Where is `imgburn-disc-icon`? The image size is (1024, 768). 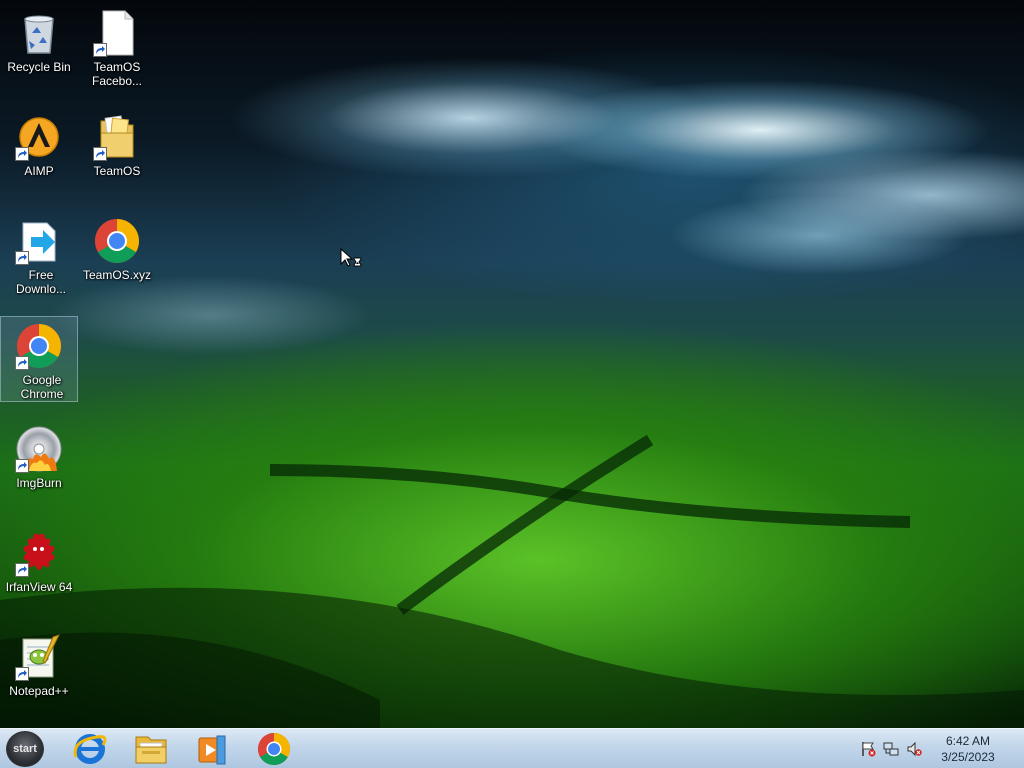 imgburn-disc-icon is located at coordinates (39, 449).